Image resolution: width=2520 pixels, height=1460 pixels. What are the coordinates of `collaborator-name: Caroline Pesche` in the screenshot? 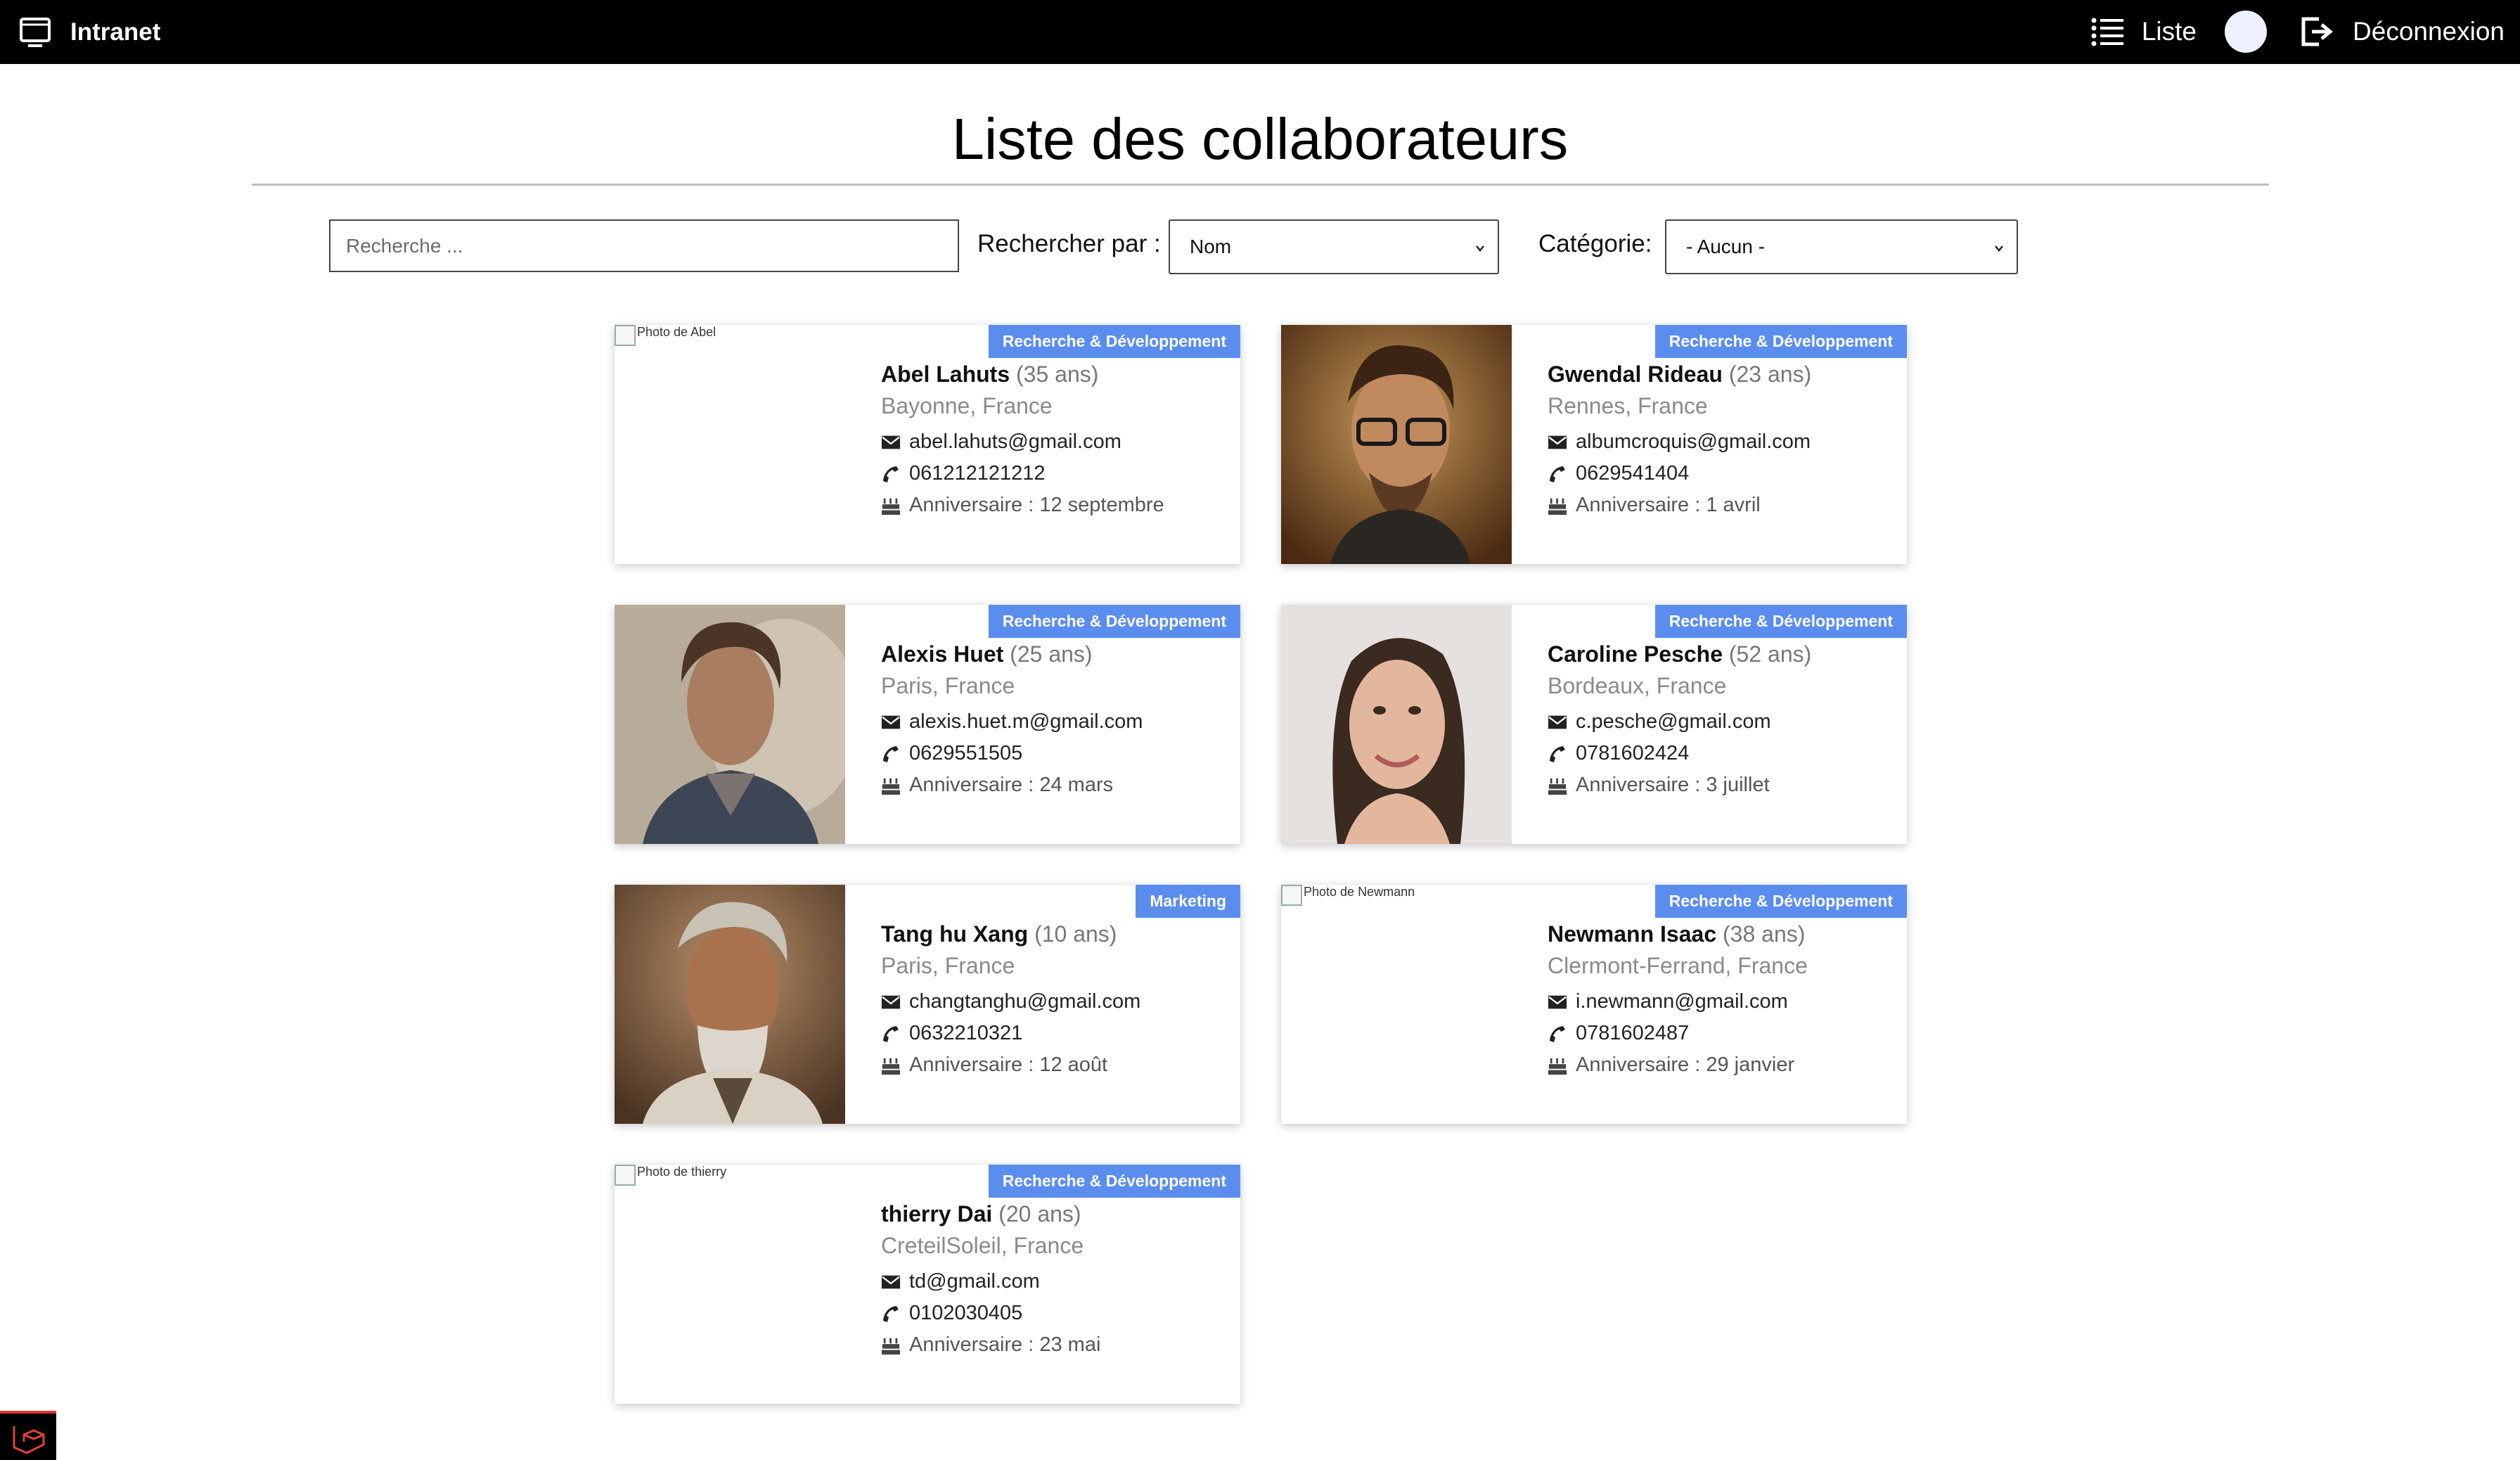 It's located at (1636, 654).